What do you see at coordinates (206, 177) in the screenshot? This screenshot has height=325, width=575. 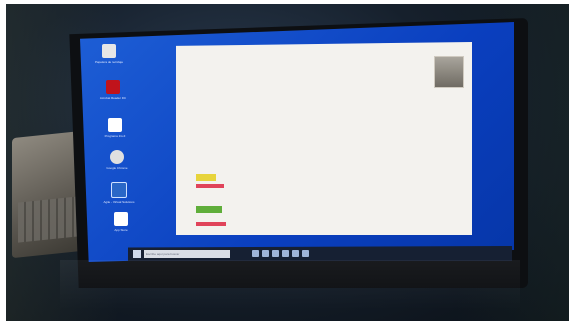 I see `yellow-button` at bounding box center [206, 177].